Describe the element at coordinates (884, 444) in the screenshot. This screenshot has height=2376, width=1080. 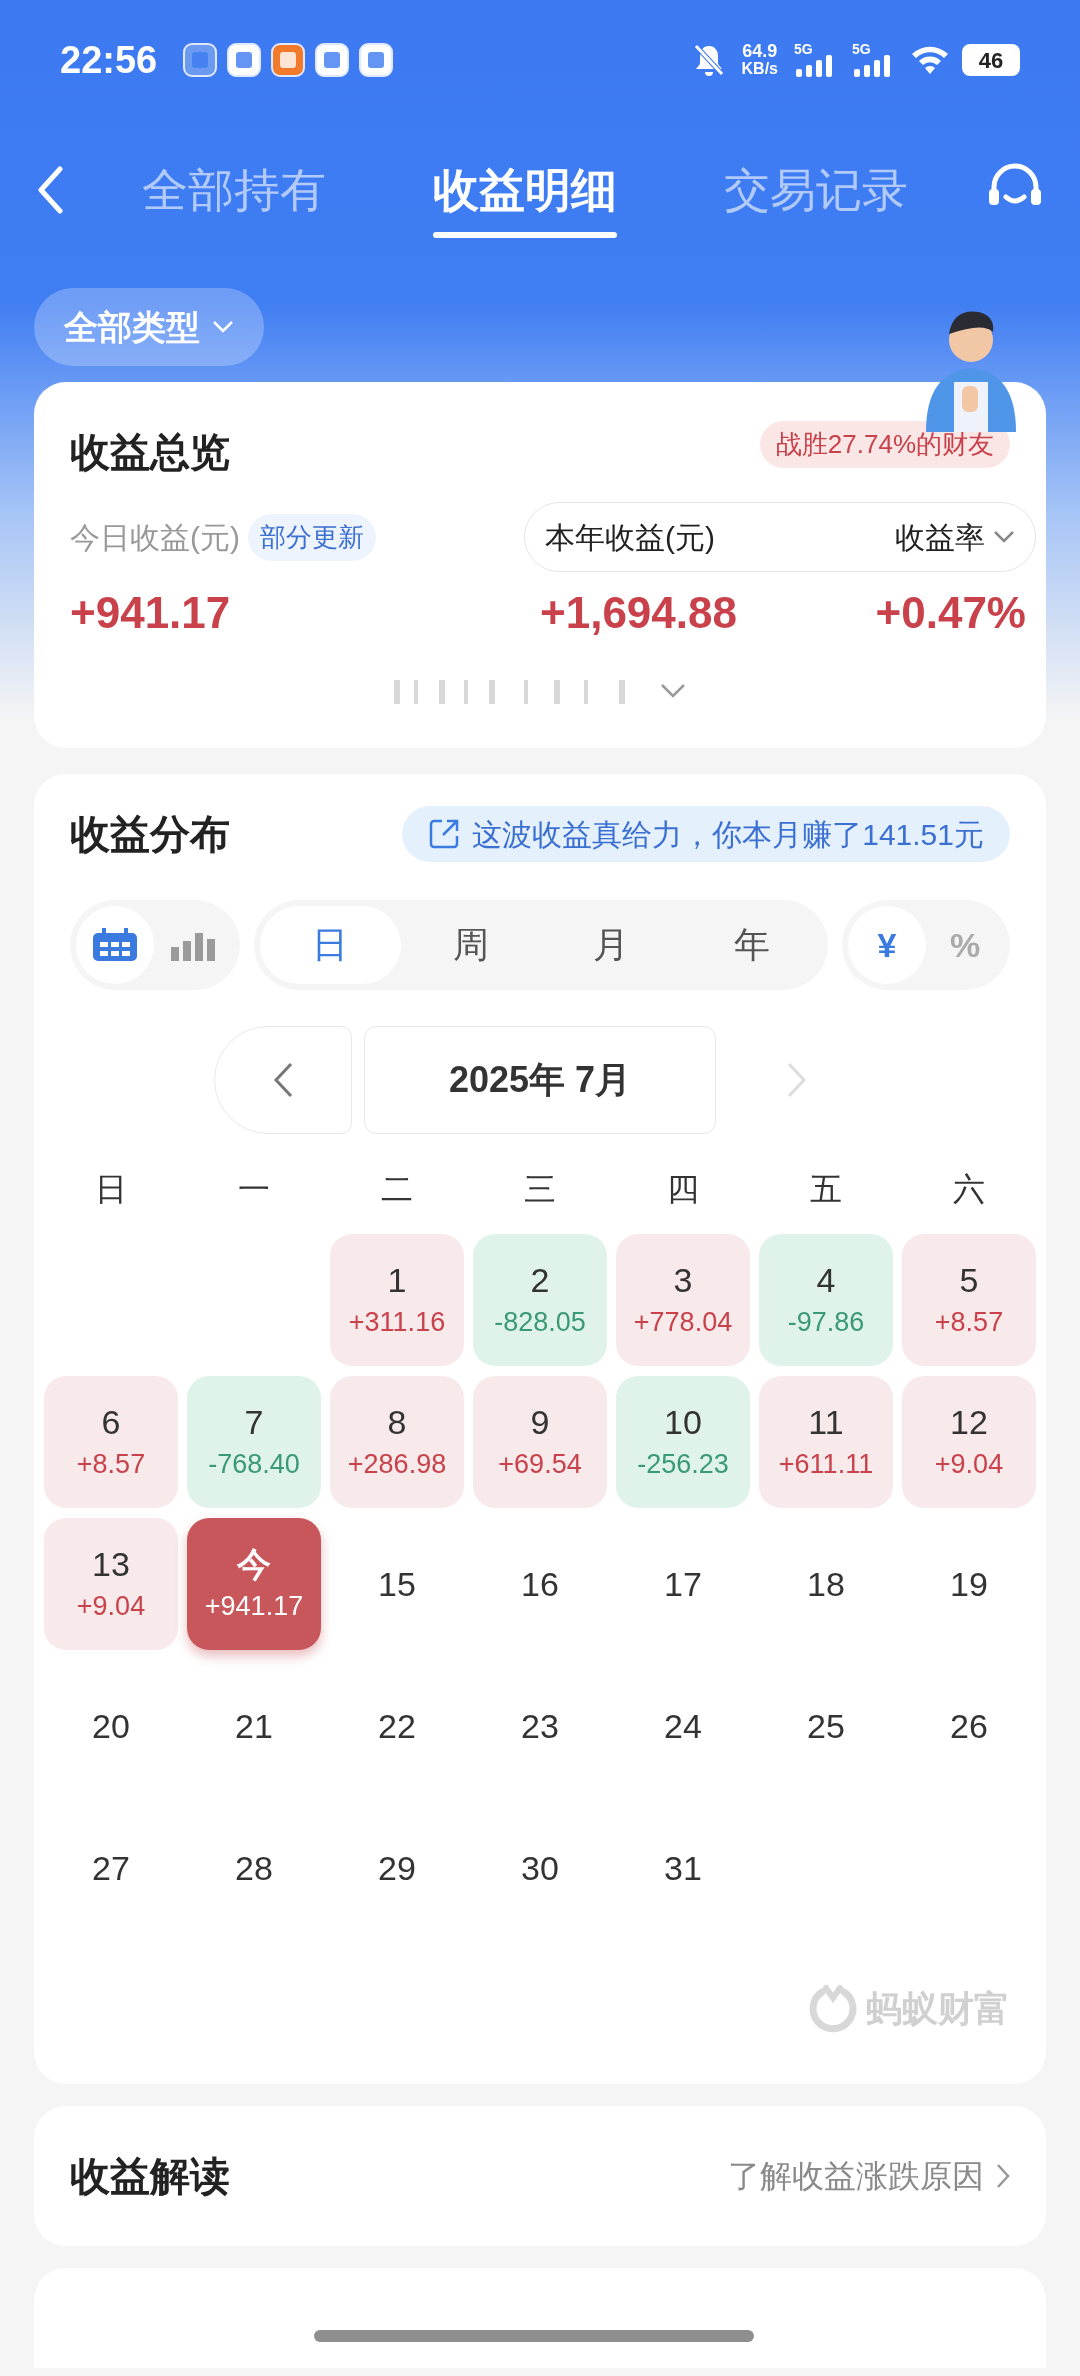
I see `rank-badge: 战胜27.74%的财友` at that location.